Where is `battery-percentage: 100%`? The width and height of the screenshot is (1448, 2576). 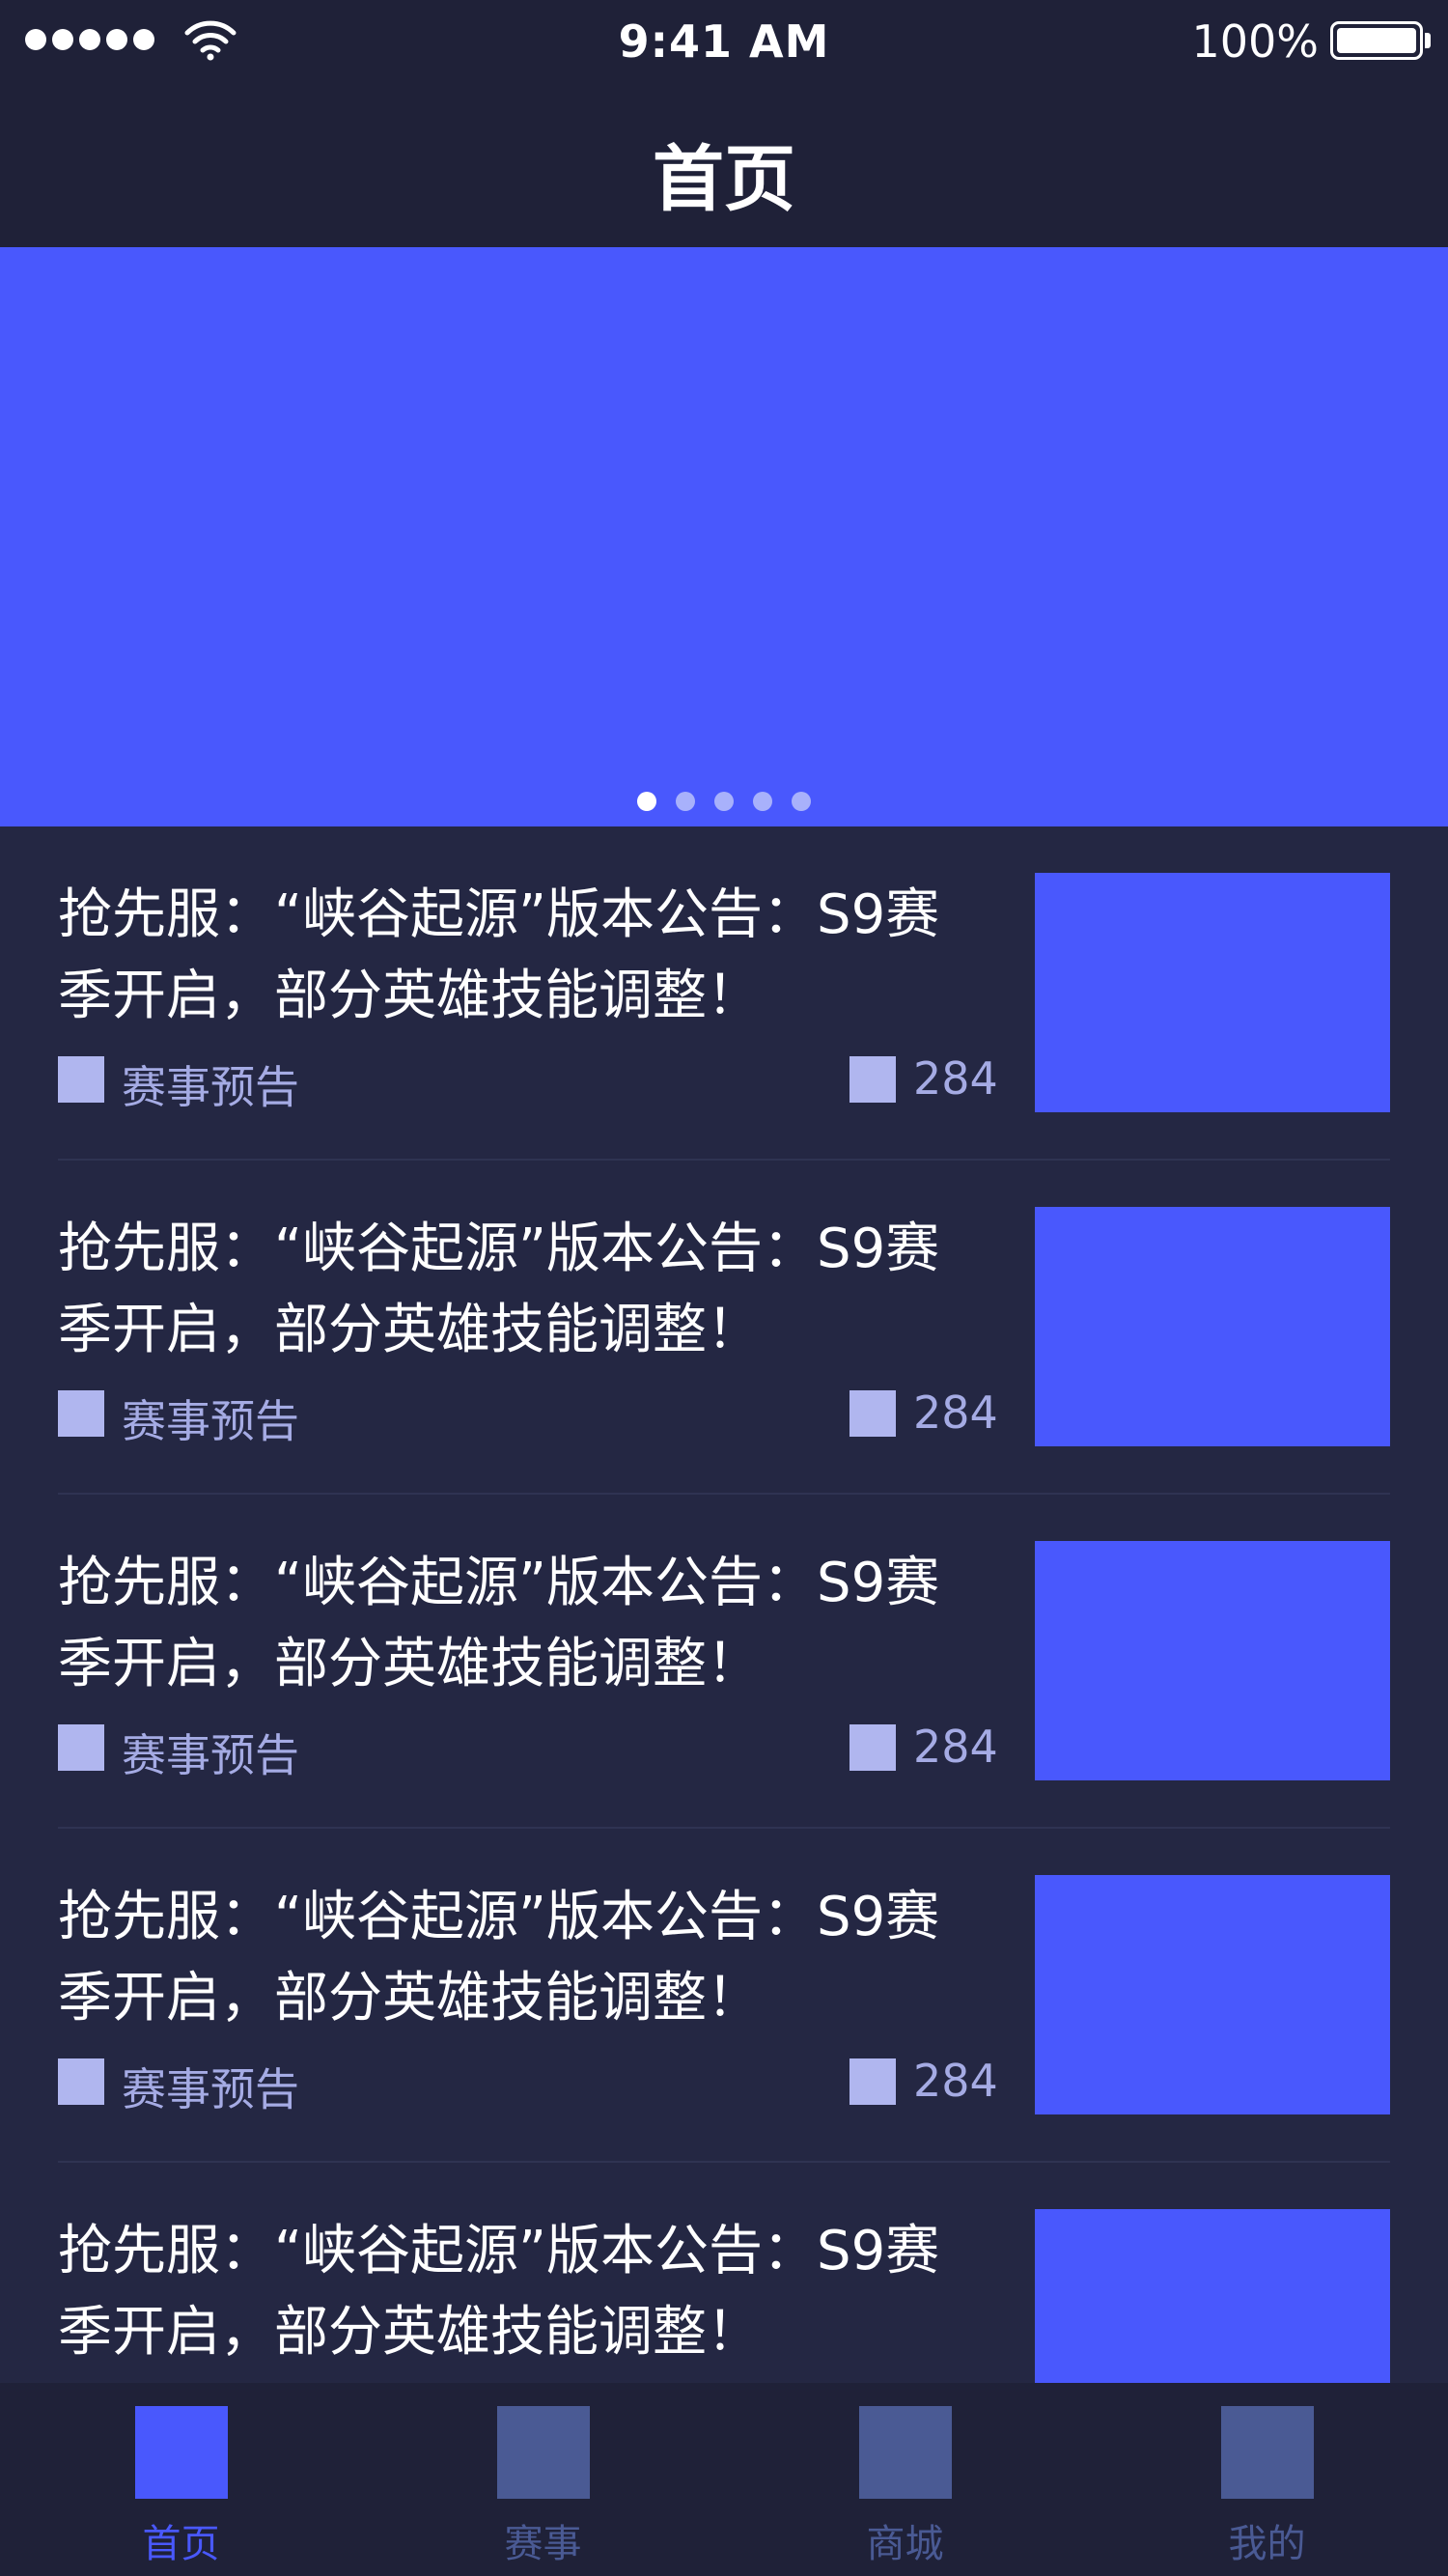 battery-percentage: 100% is located at coordinates (1255, 42).